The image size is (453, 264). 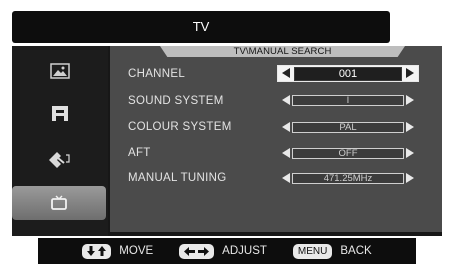 What do you see at coordinates (136, 251) in the screenshot?
I see `move-label: MOVE` at bounding box center [136, 251].